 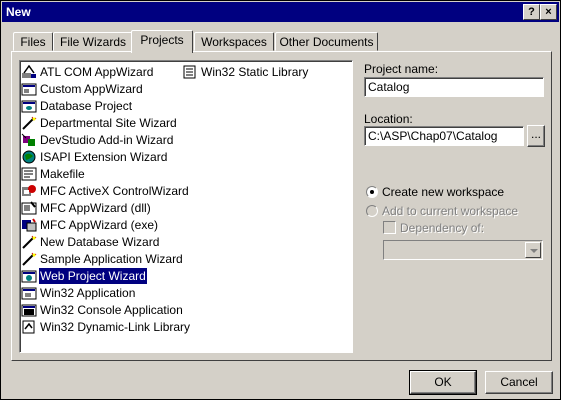 I want to click on tab-files: Files, so click(x=33, y=41).